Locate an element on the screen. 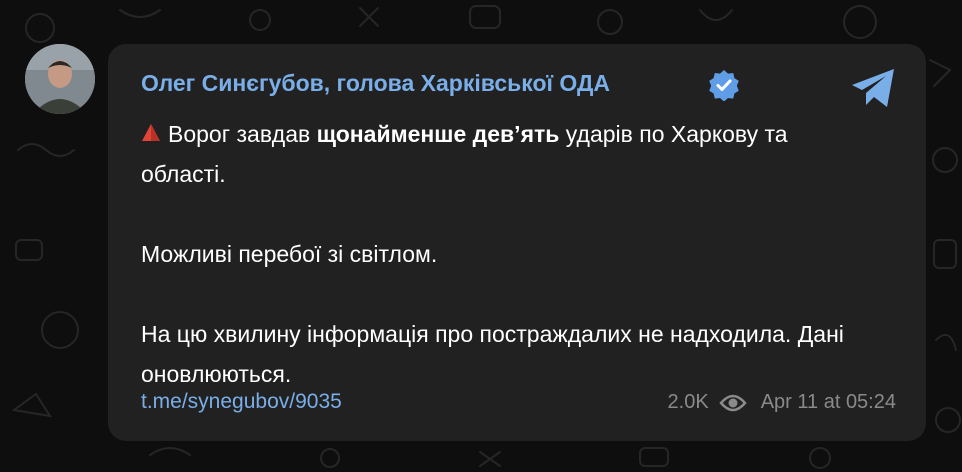  post-link: t.me/synegubov/9035 is located at coordinates (241, 402).